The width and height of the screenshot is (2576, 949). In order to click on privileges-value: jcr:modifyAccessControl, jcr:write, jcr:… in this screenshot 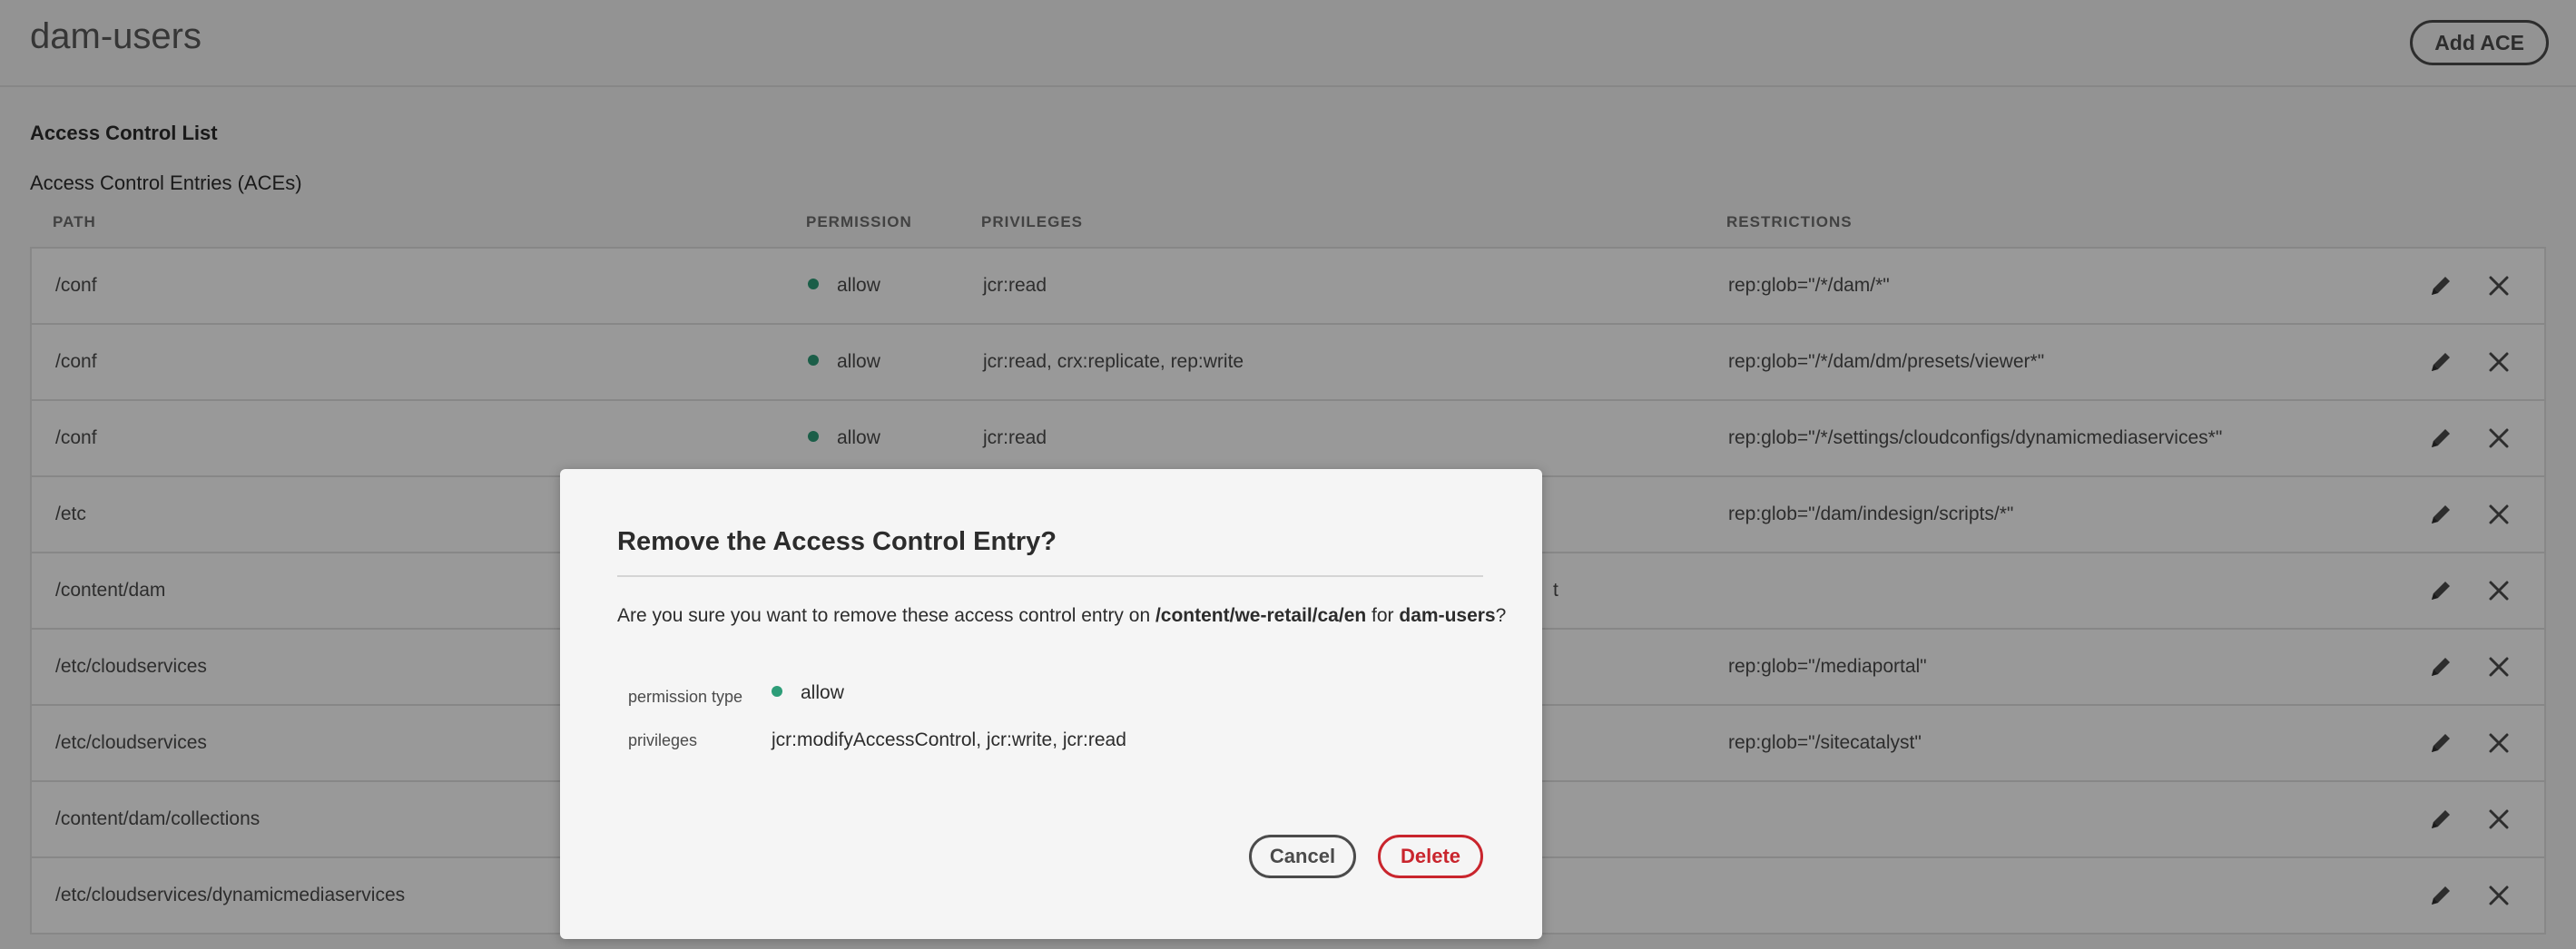, I will do `click(949, 740)`.